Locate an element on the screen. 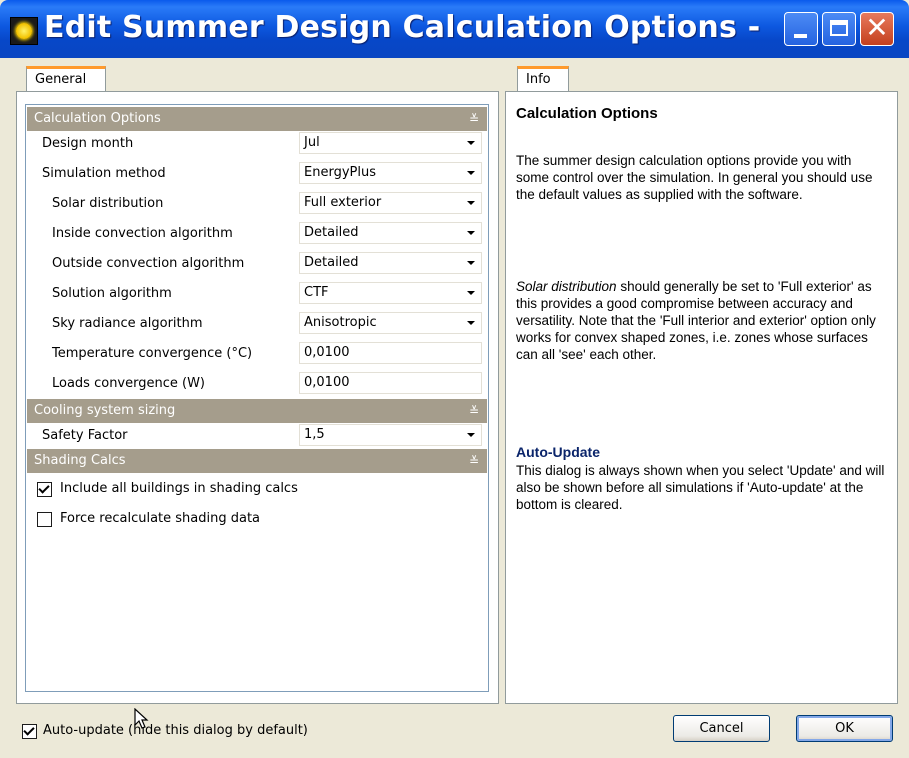  minimize-icon is located at coordinates (800, 36).